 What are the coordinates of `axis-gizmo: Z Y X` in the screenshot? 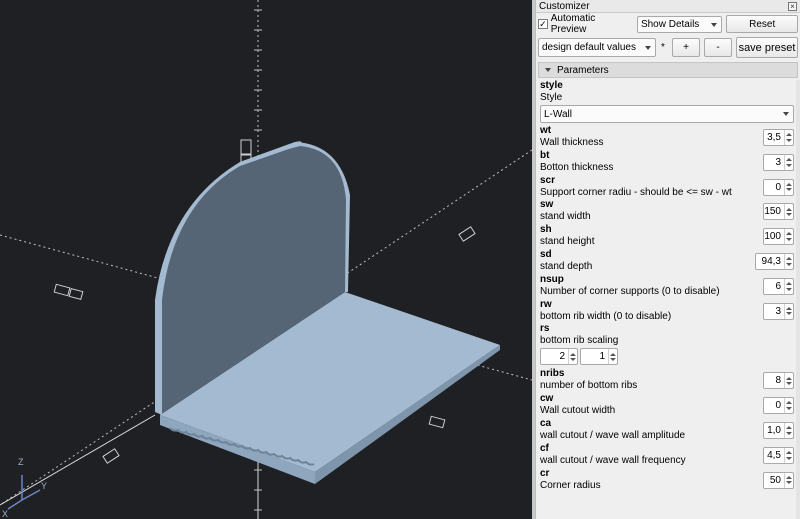 It's located at (24, 488).